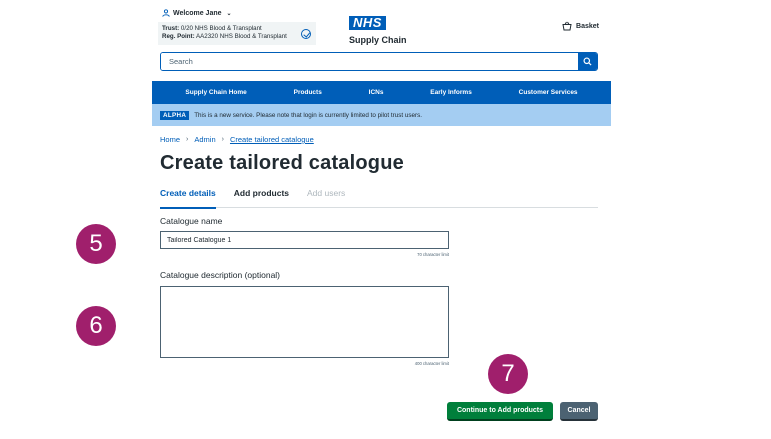  I want to click on tab-list: Create details Add products Add users, so click(379, 198).